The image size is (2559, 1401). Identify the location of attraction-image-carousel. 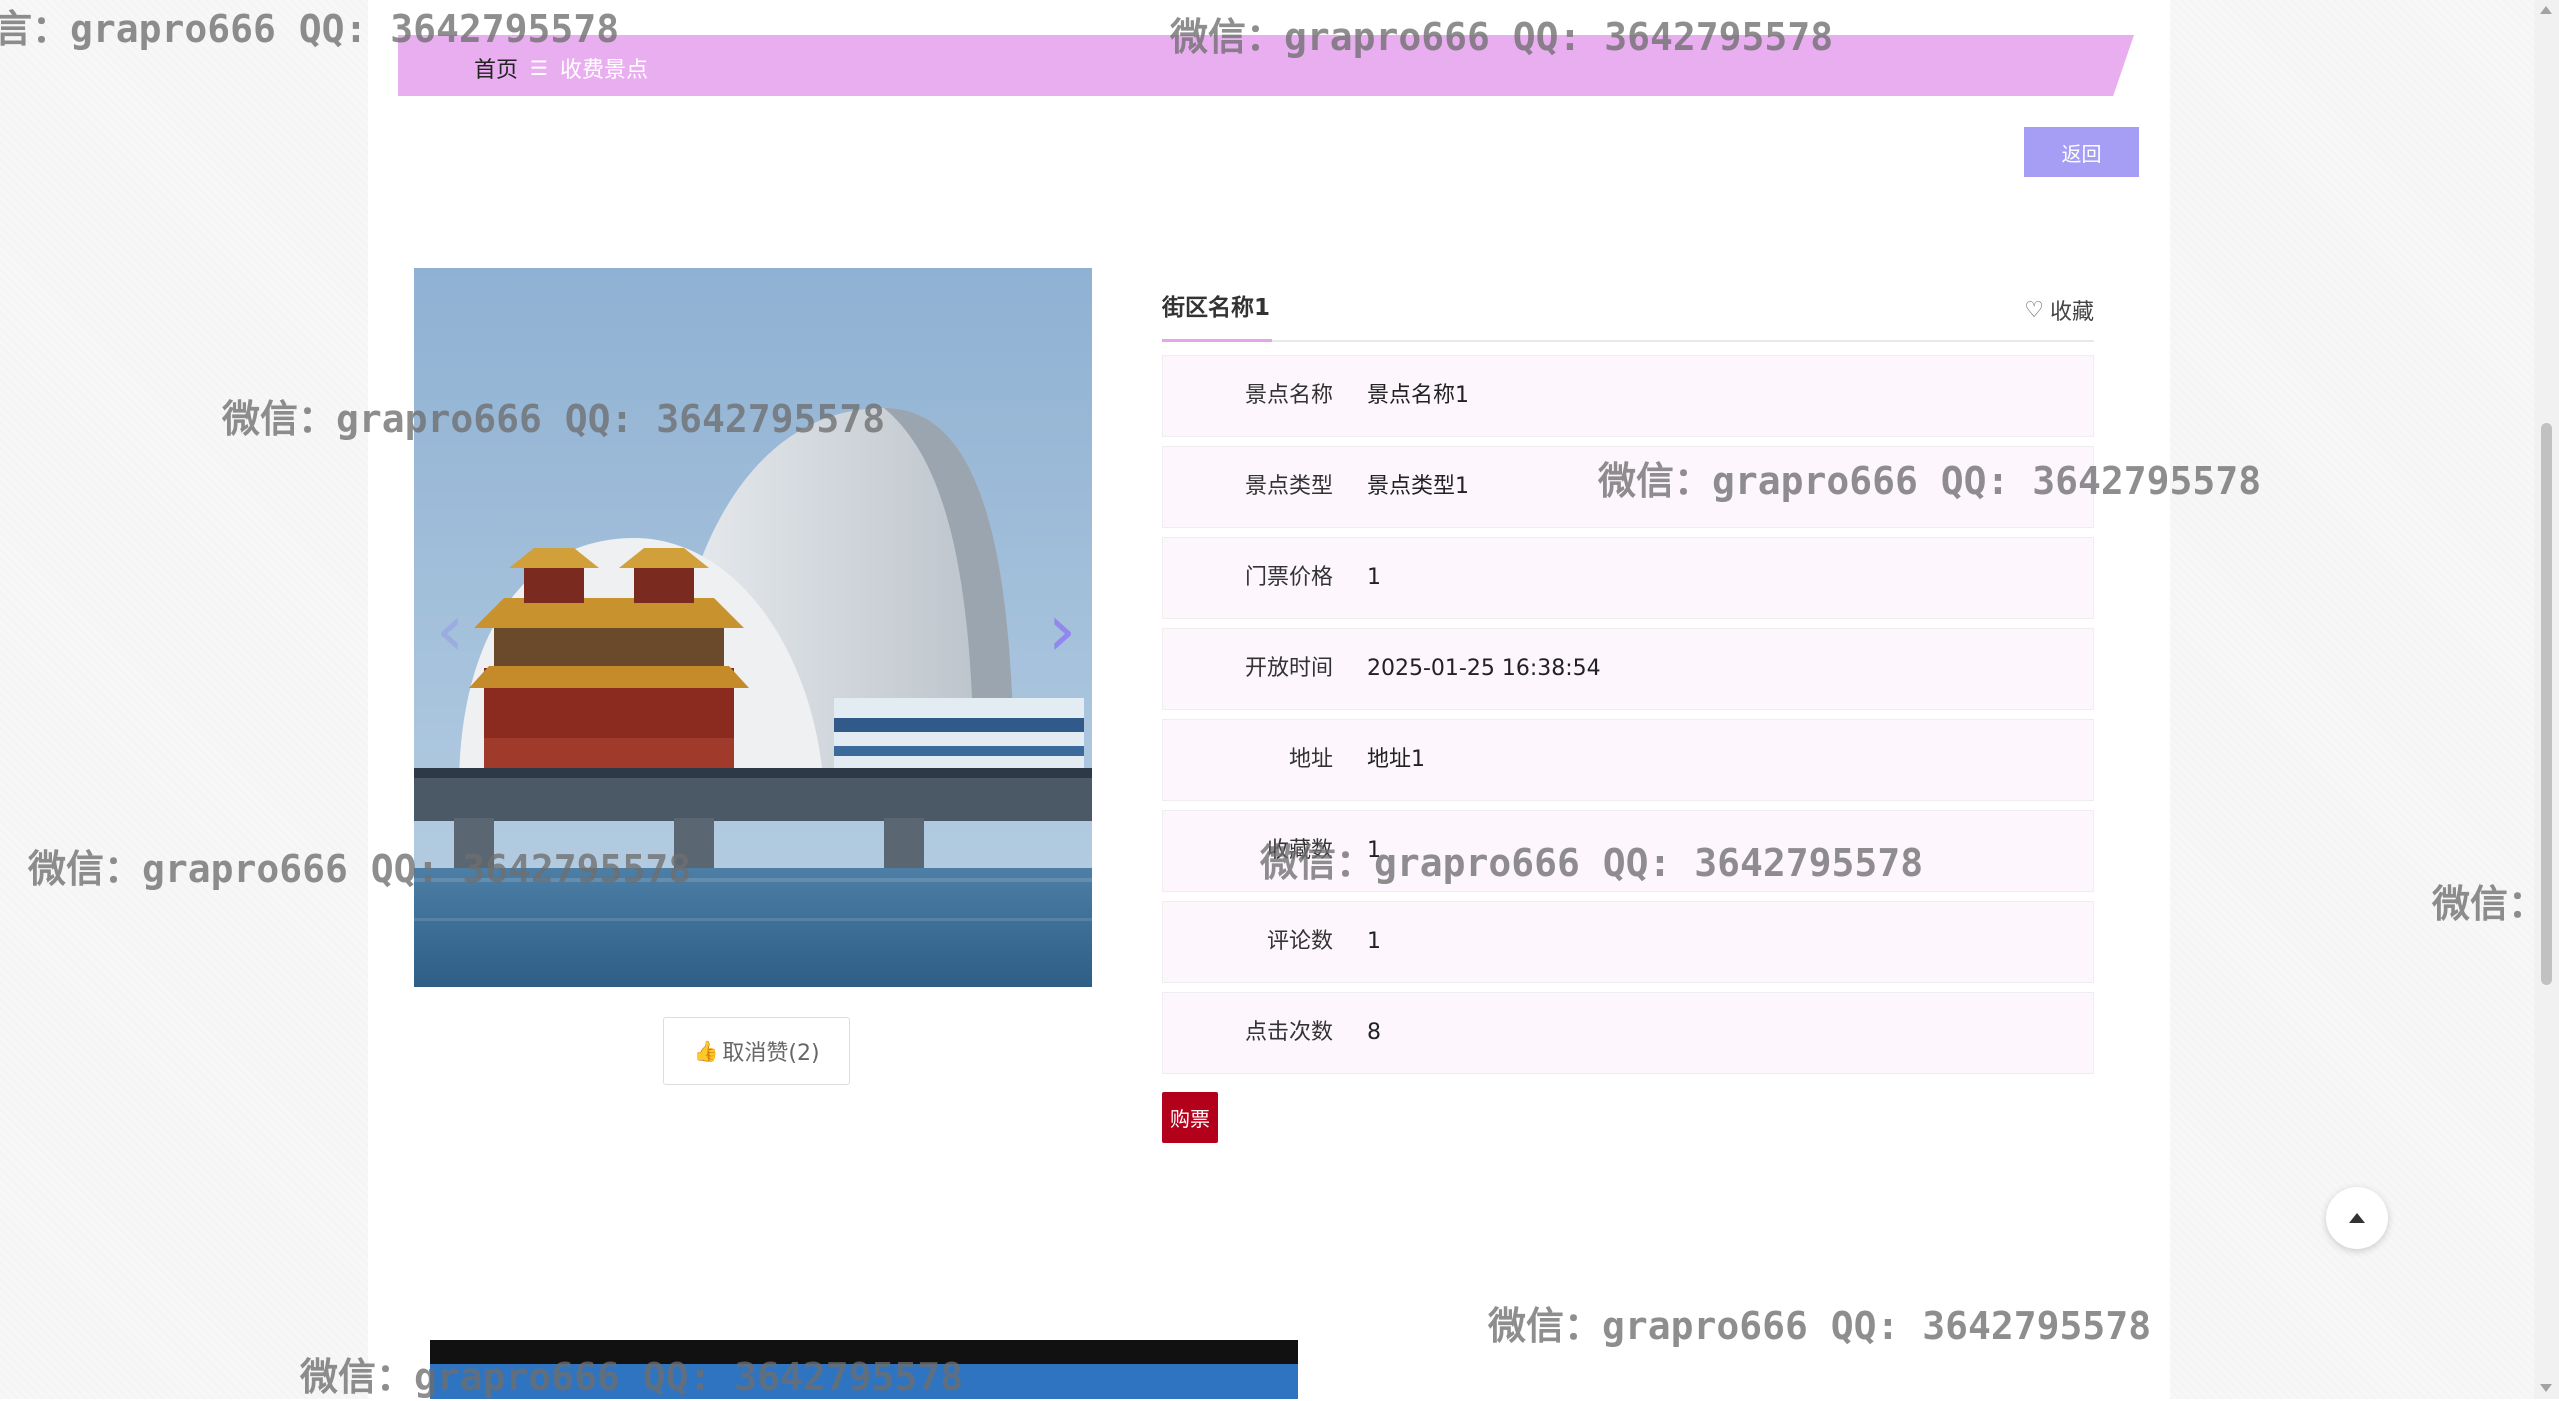
(753, 627).